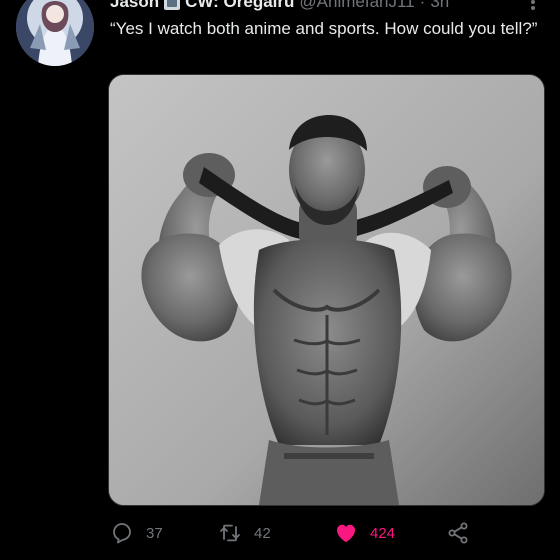 The image size is (560, 560). What do you see at coordinates (172, 5) in the screenshot?
I see `card-badge-icon` at bounding box center [172, 5].